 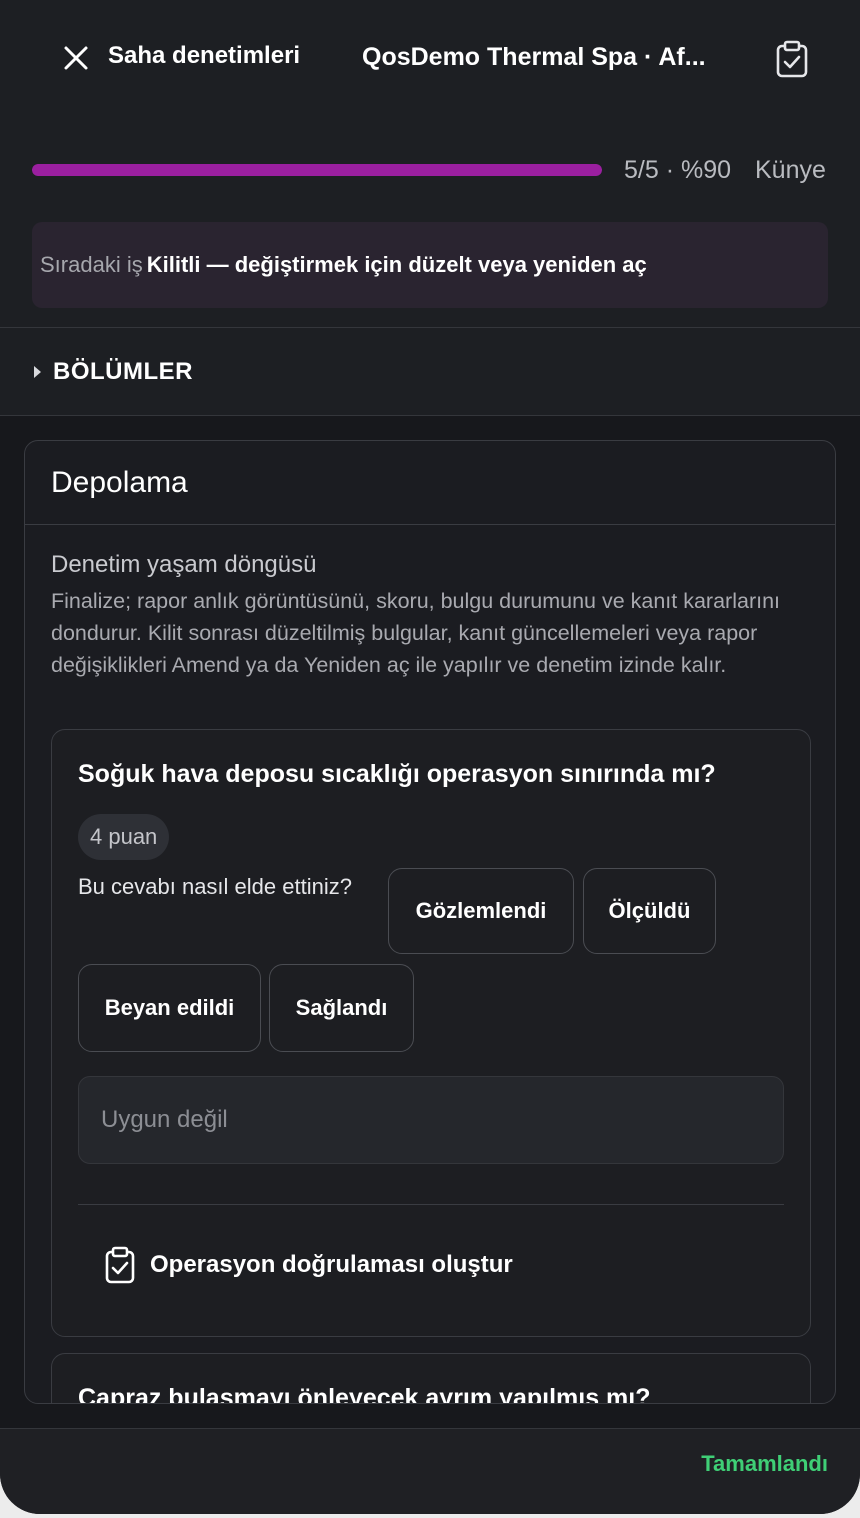 I want to click on progress-bar, so click(x=317, y=170).